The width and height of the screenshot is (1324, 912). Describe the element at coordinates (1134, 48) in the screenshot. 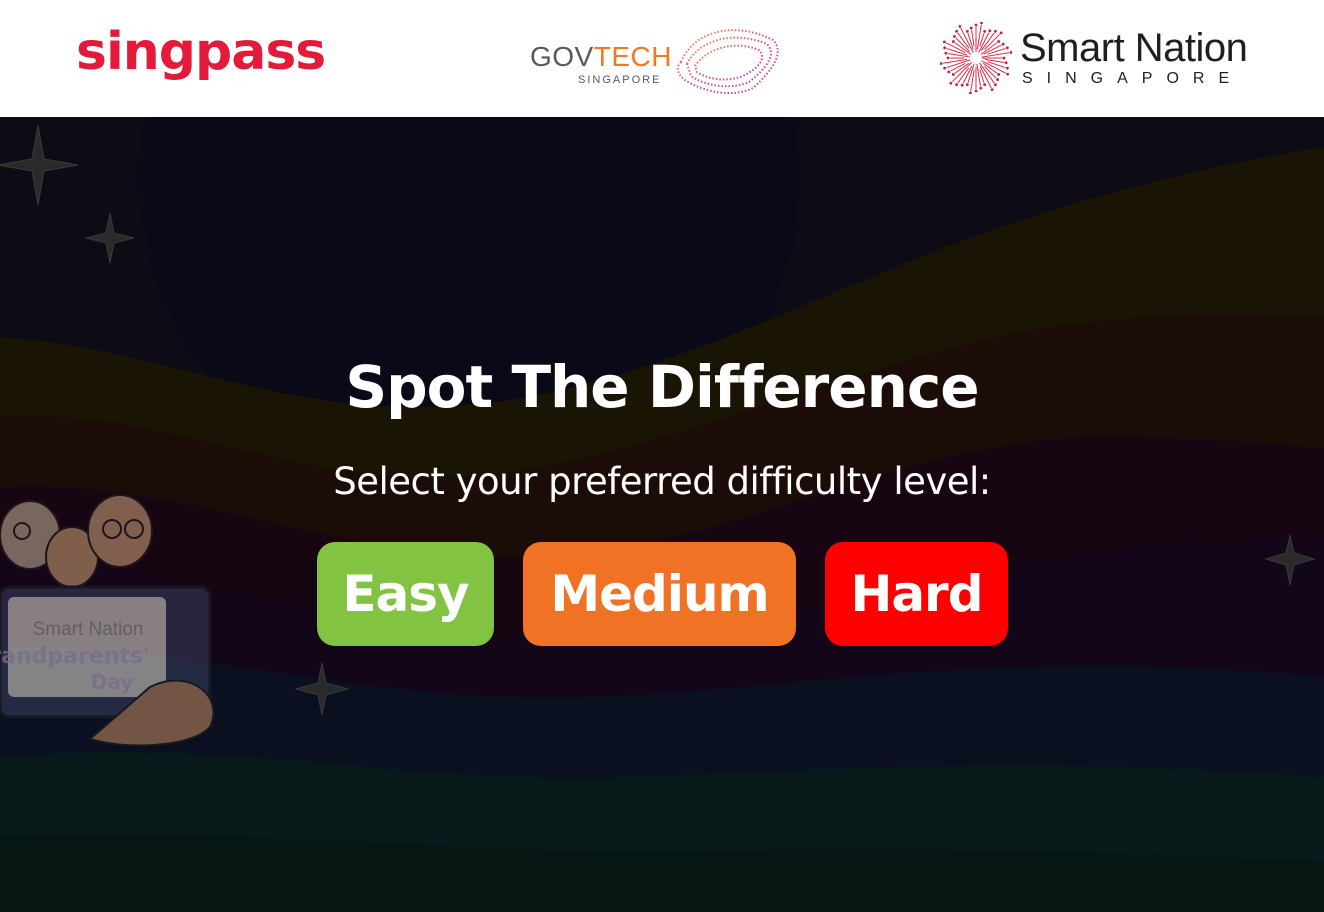

I see `smartnation-title: Smart Nation` at that location.